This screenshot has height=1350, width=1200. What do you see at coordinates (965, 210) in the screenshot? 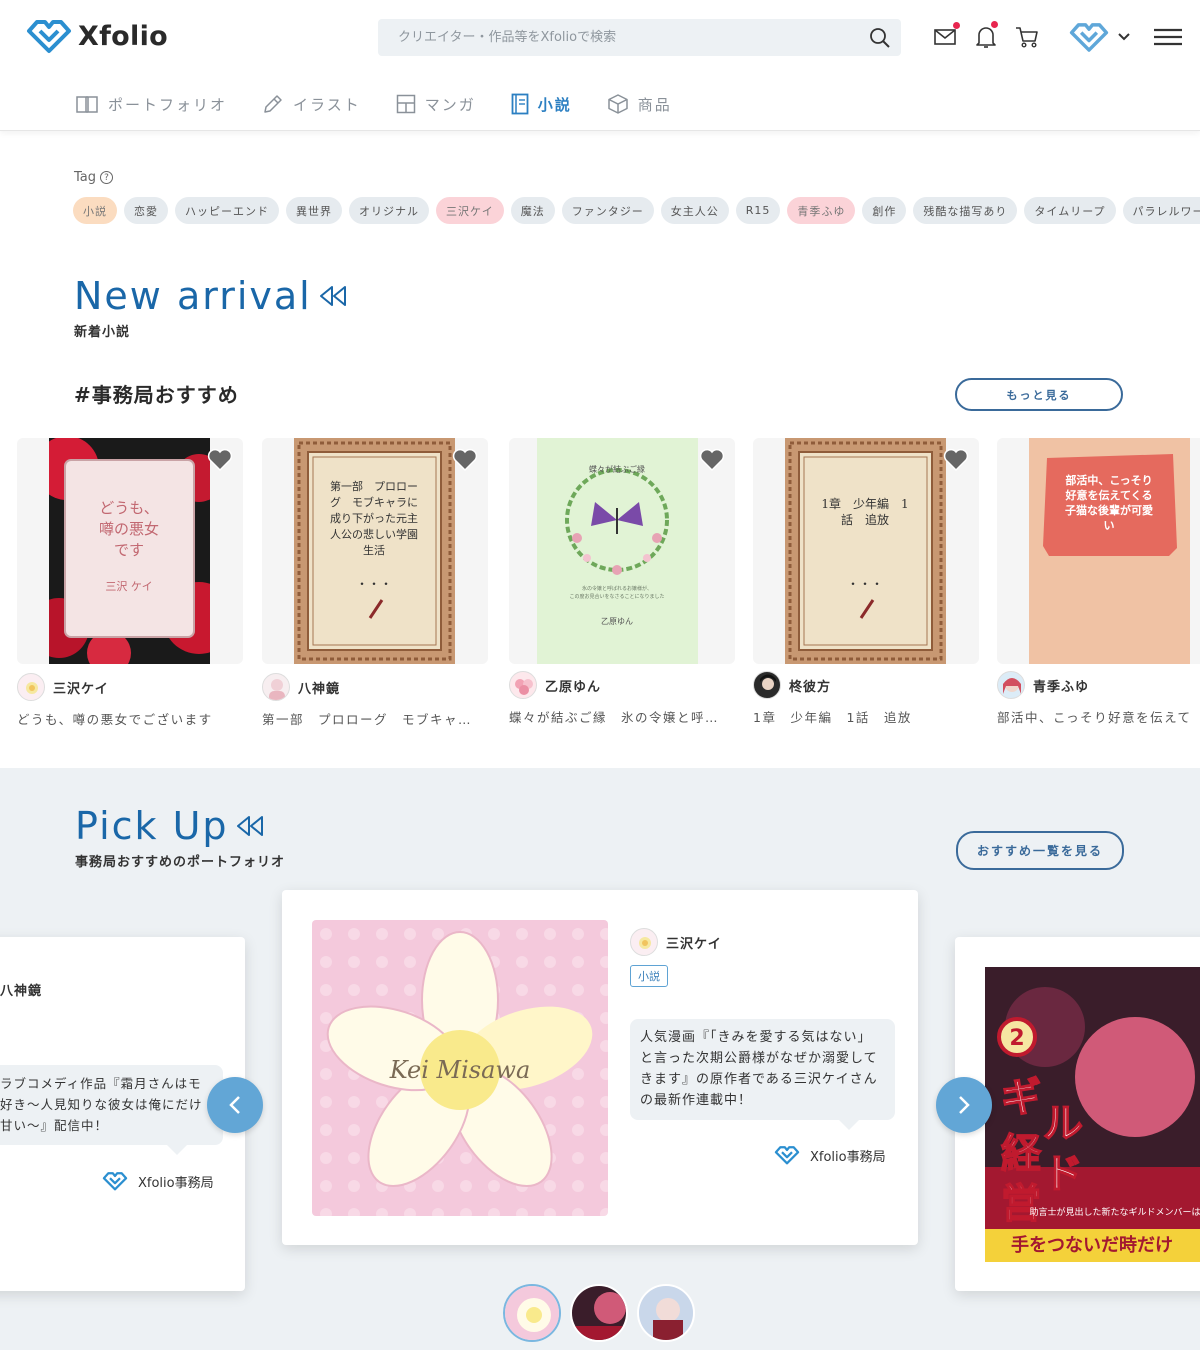
I see `tag-chip: 残酷な描写あり` at bounding box center [965, 210].